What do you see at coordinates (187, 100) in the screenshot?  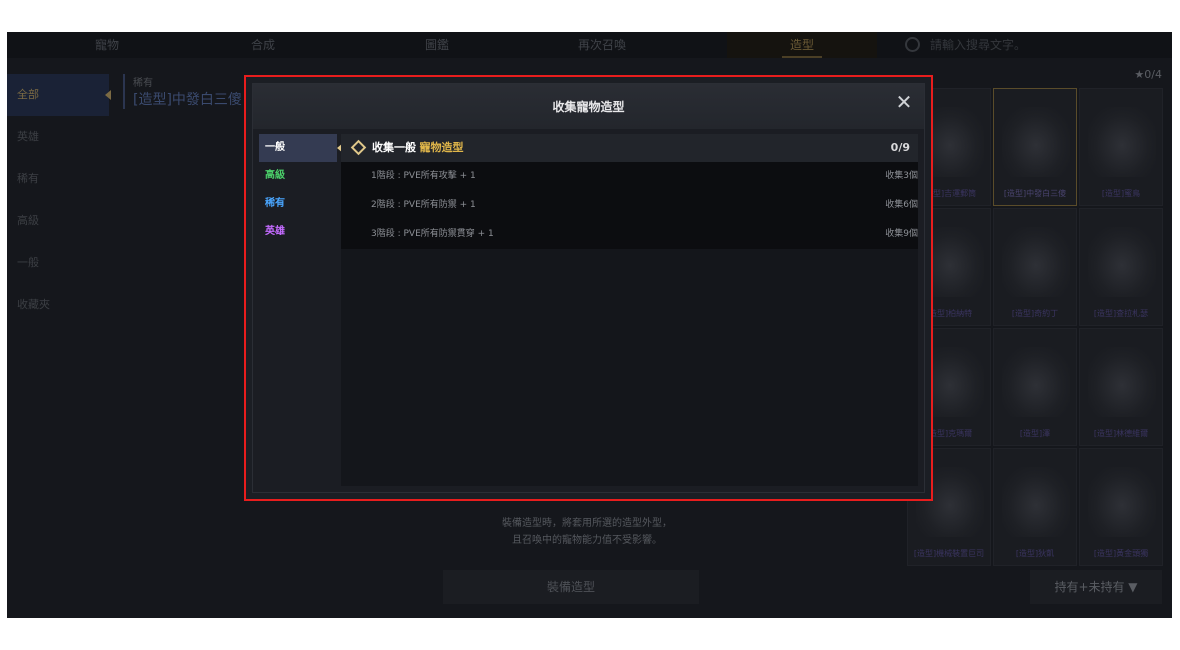 I see `selected-name: [造型]中發白三傻` at bounding box center [187, 100].